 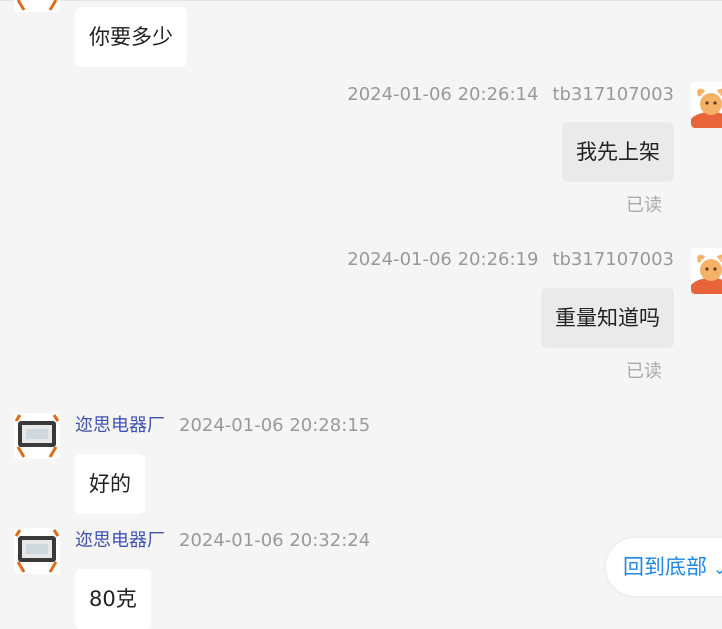 What do you see at coordinates (443, 94) in the screenshot?
I see `message-time: 2024-01-06 20:26:14` at bounding box center [443, 94].